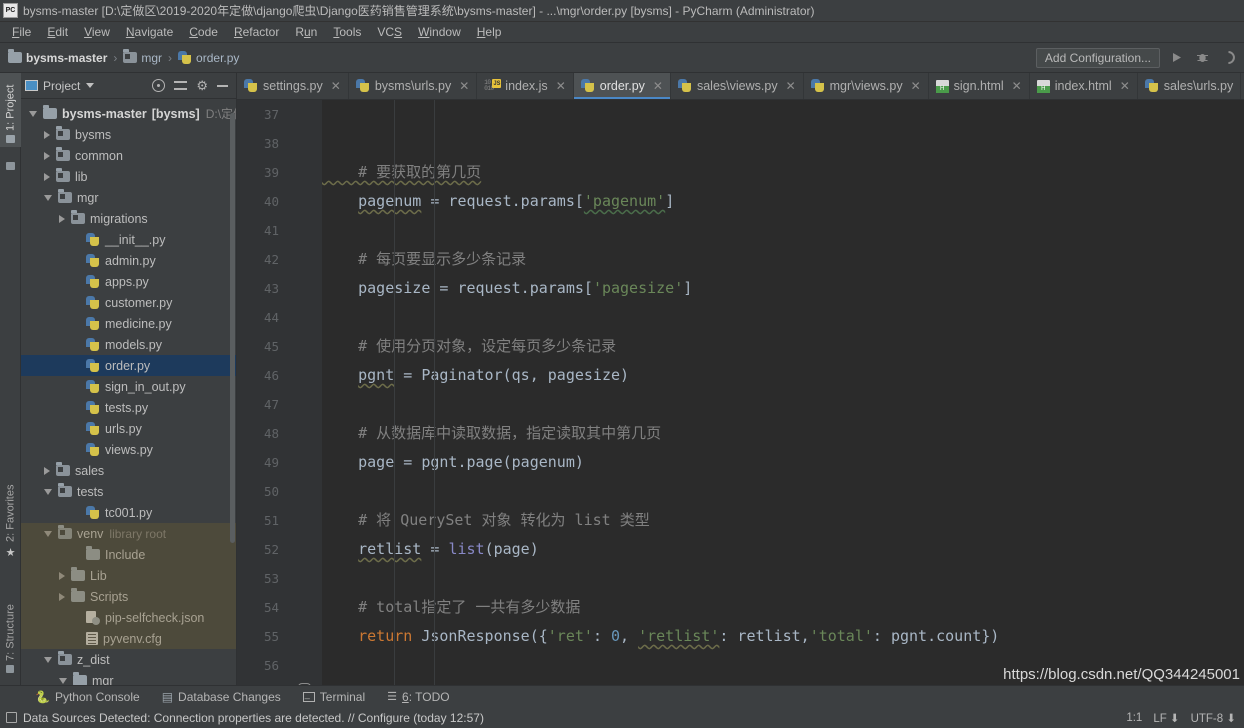 The image size is (1244, 728). Describe the element at coordinates (57, 57) in the screenshot. I see `breadcrumb-item-bysms-master: bysms-master` at that location.